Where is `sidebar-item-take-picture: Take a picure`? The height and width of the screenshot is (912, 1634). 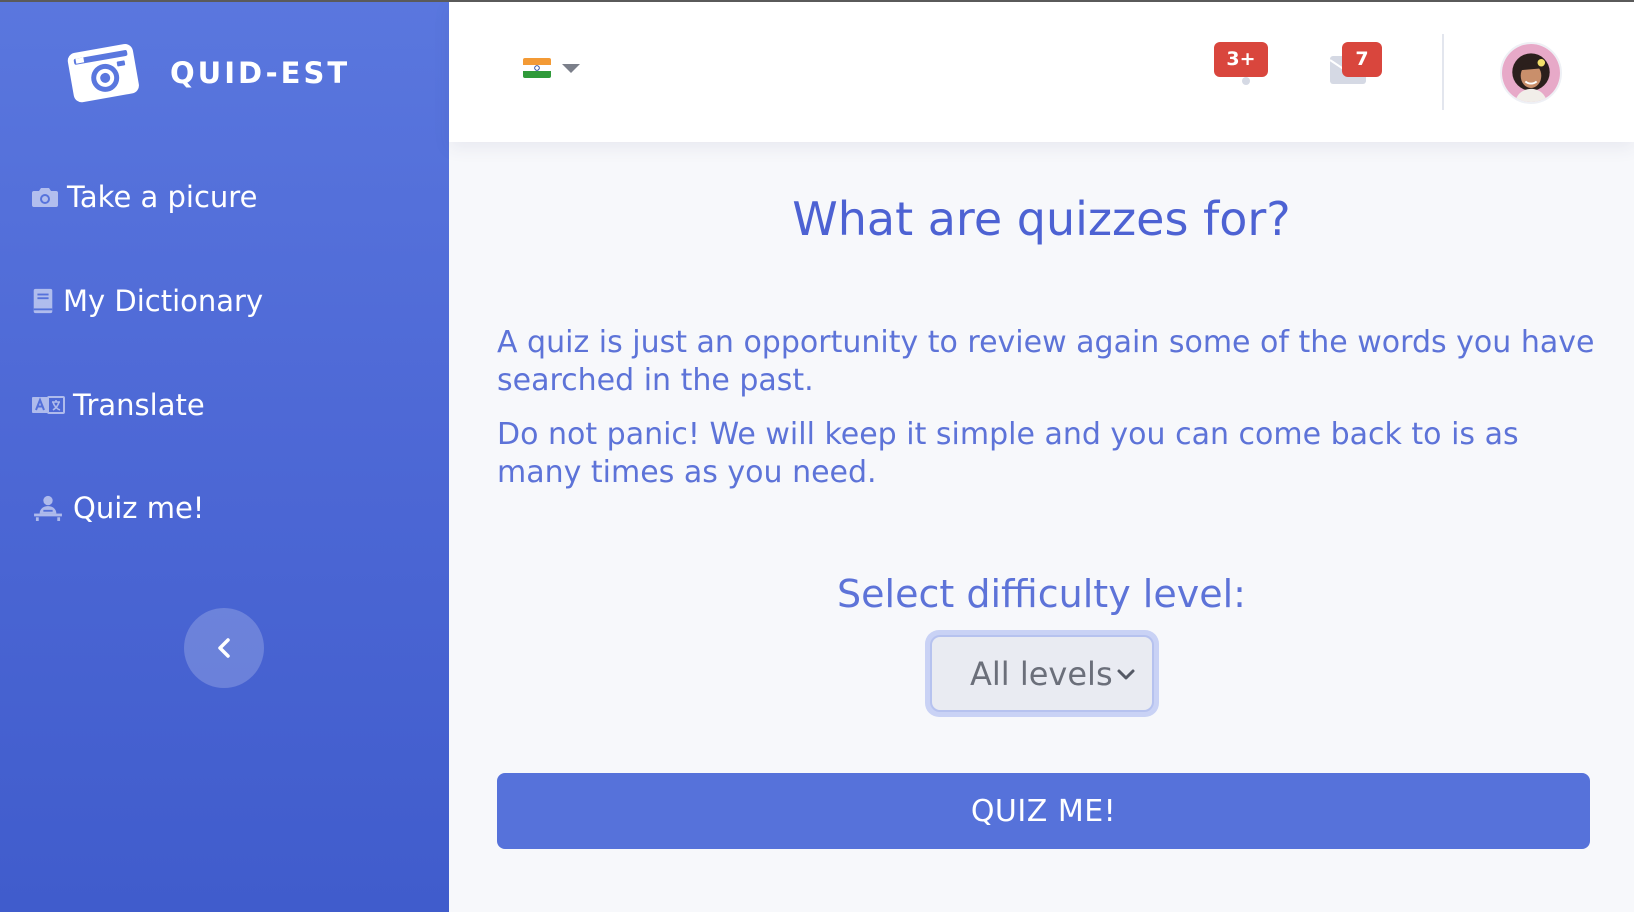 sidebar-item-take-picture: Take a picure is located at coordinates (144, 197).